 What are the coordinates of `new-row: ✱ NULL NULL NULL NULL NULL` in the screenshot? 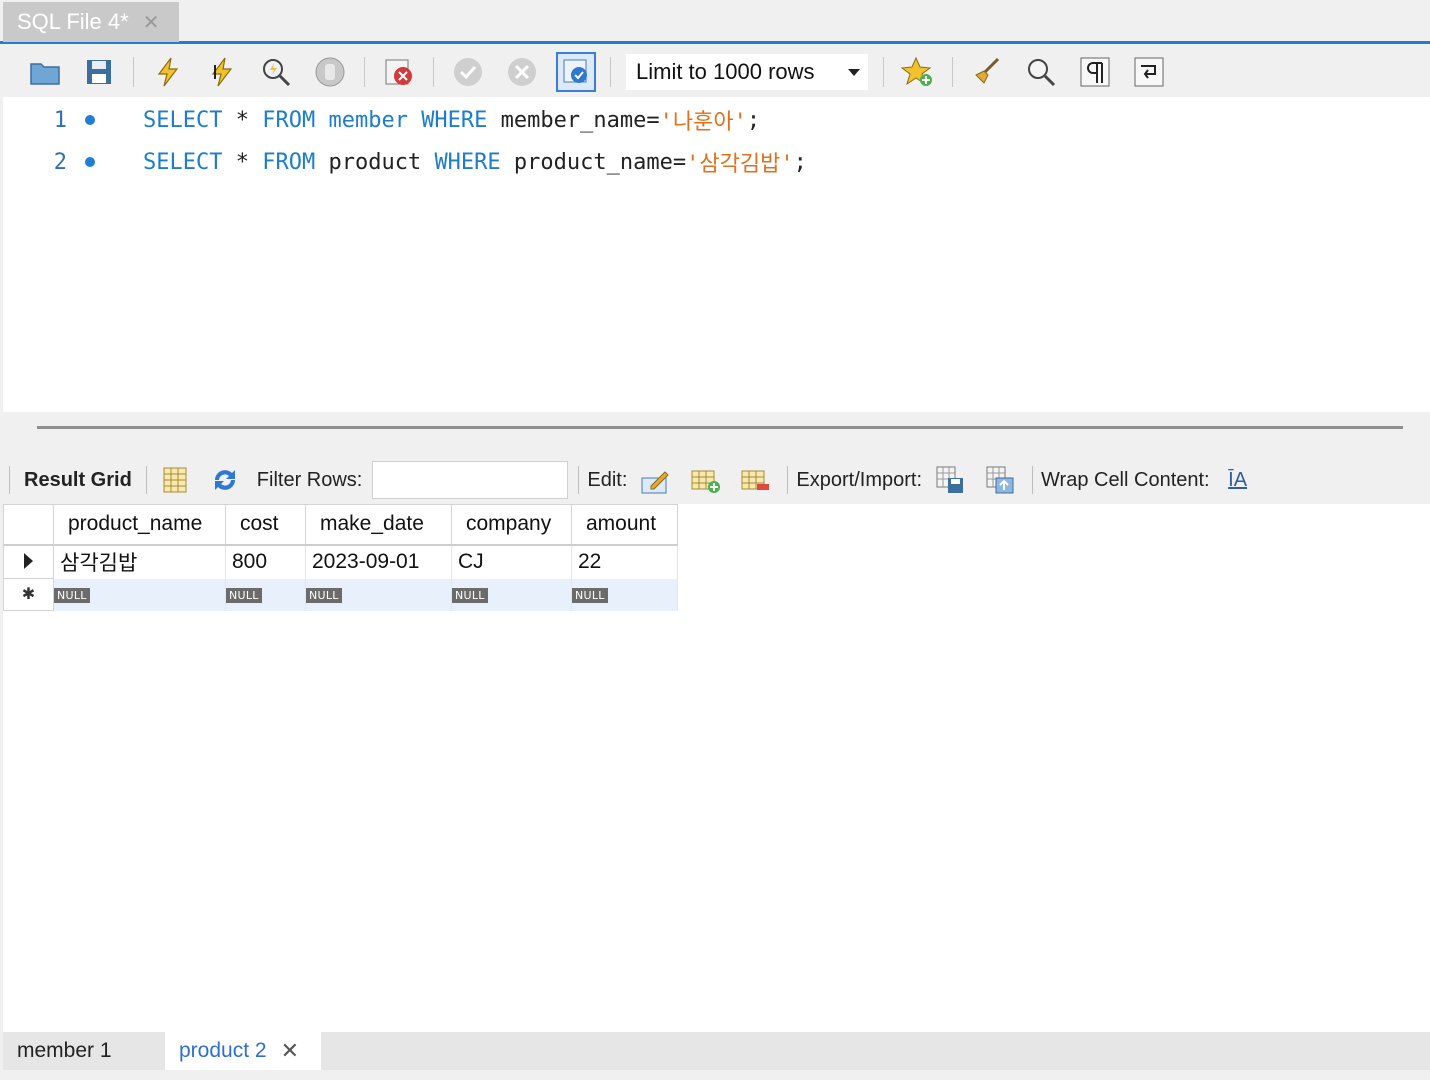 It's located at (340, 594).